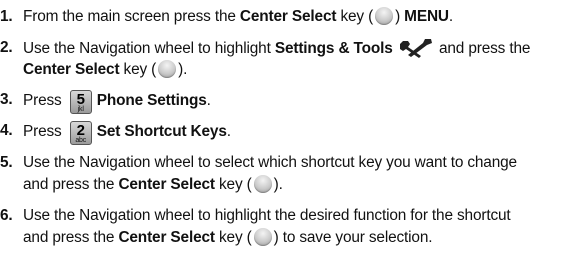 This screenshot has width=584, height=260. Describe the element at coordinates (6, 130) in the screenshot. I see `step-number: 4.` at that location.